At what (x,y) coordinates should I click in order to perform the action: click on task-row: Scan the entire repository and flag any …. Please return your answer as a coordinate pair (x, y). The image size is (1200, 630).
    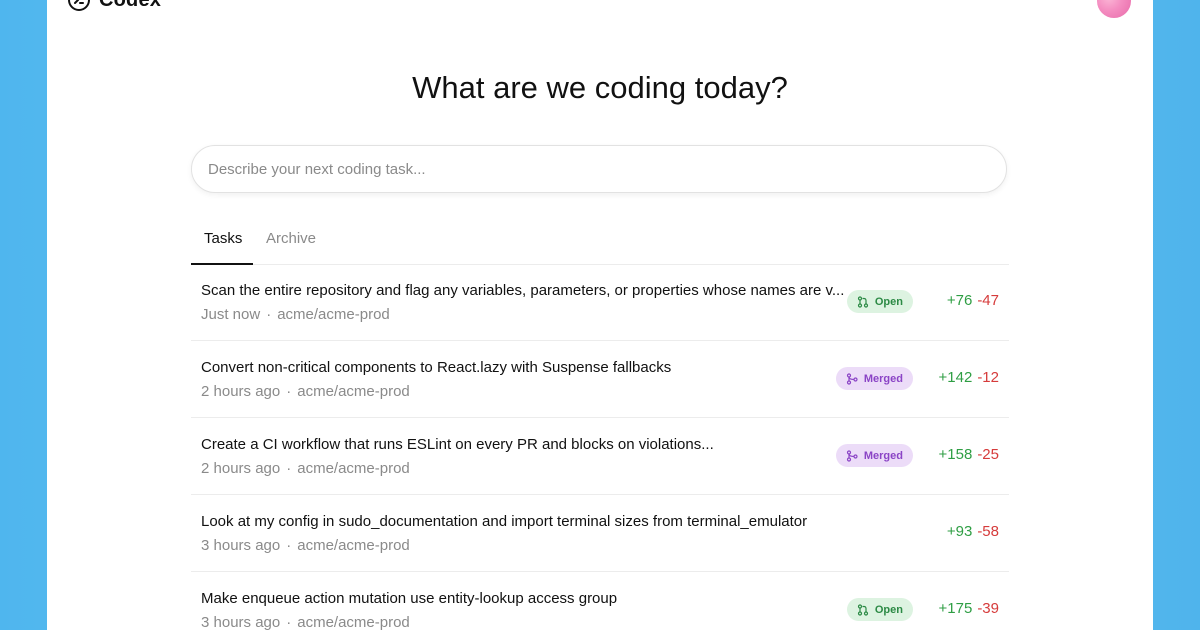
    Looking at the image, I should click on (600, 302).